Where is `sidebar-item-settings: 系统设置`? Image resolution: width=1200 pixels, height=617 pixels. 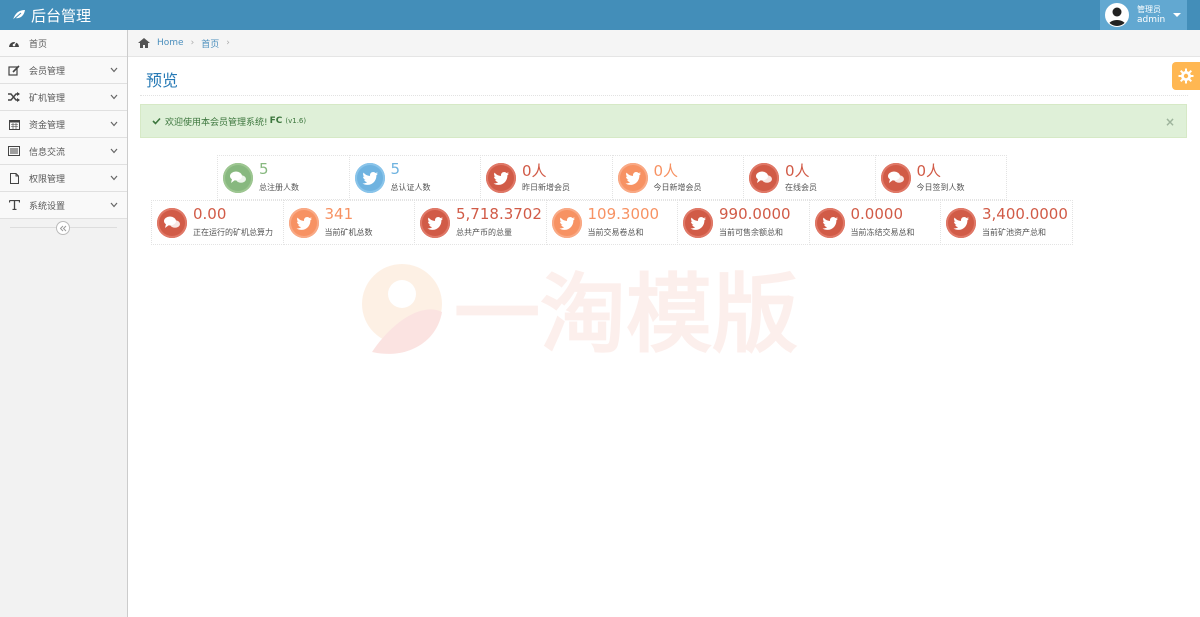
sidebar-item-settings: 系统设置 is located at coordinates (63, 205).